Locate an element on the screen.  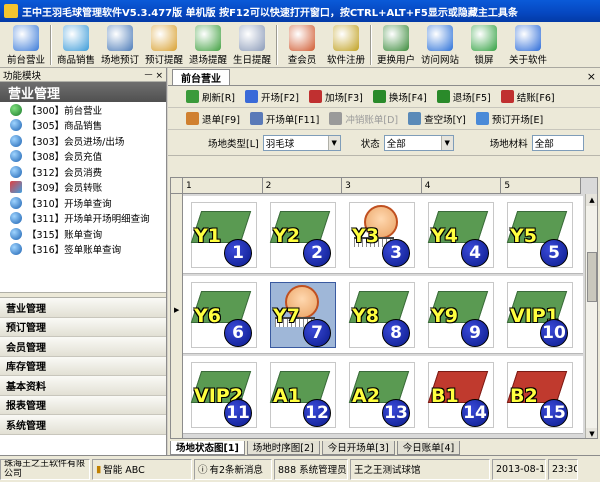
view-tab: 今日开场单[3] is located at coordinates (358, 447).